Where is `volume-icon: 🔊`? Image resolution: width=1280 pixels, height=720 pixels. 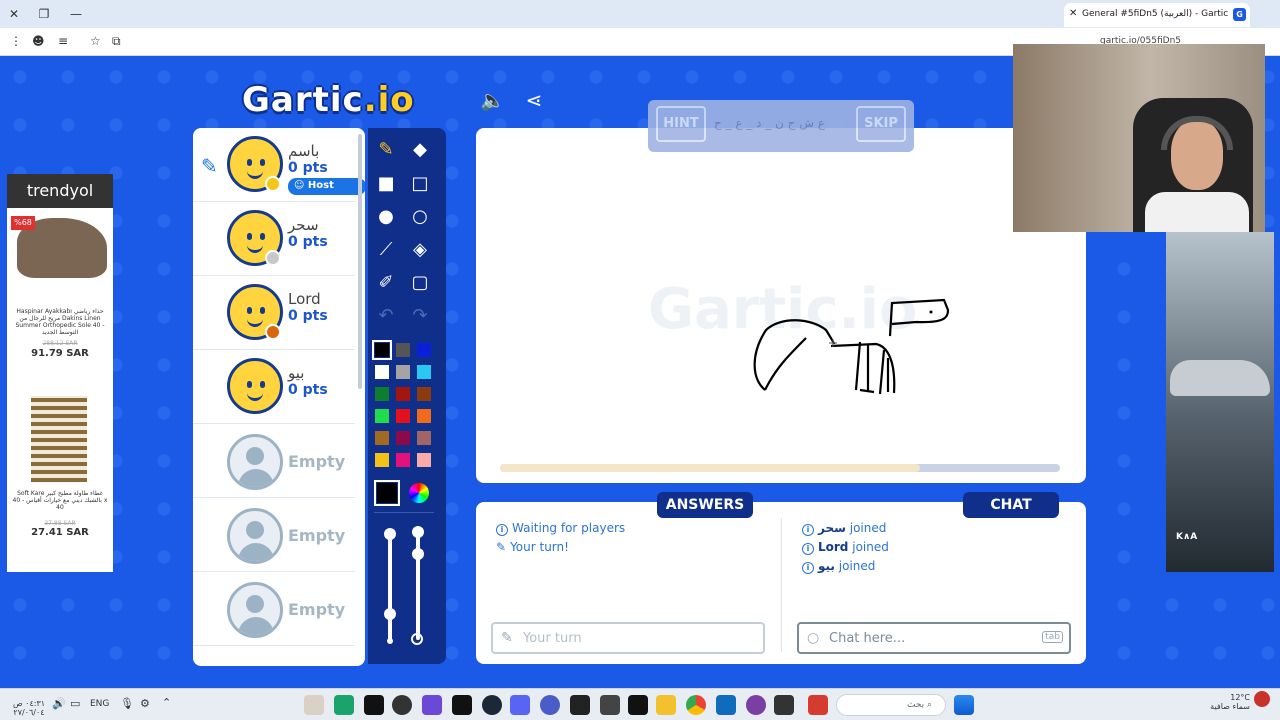
volume-icon: 🔊 is located at coordinates (59, 703).